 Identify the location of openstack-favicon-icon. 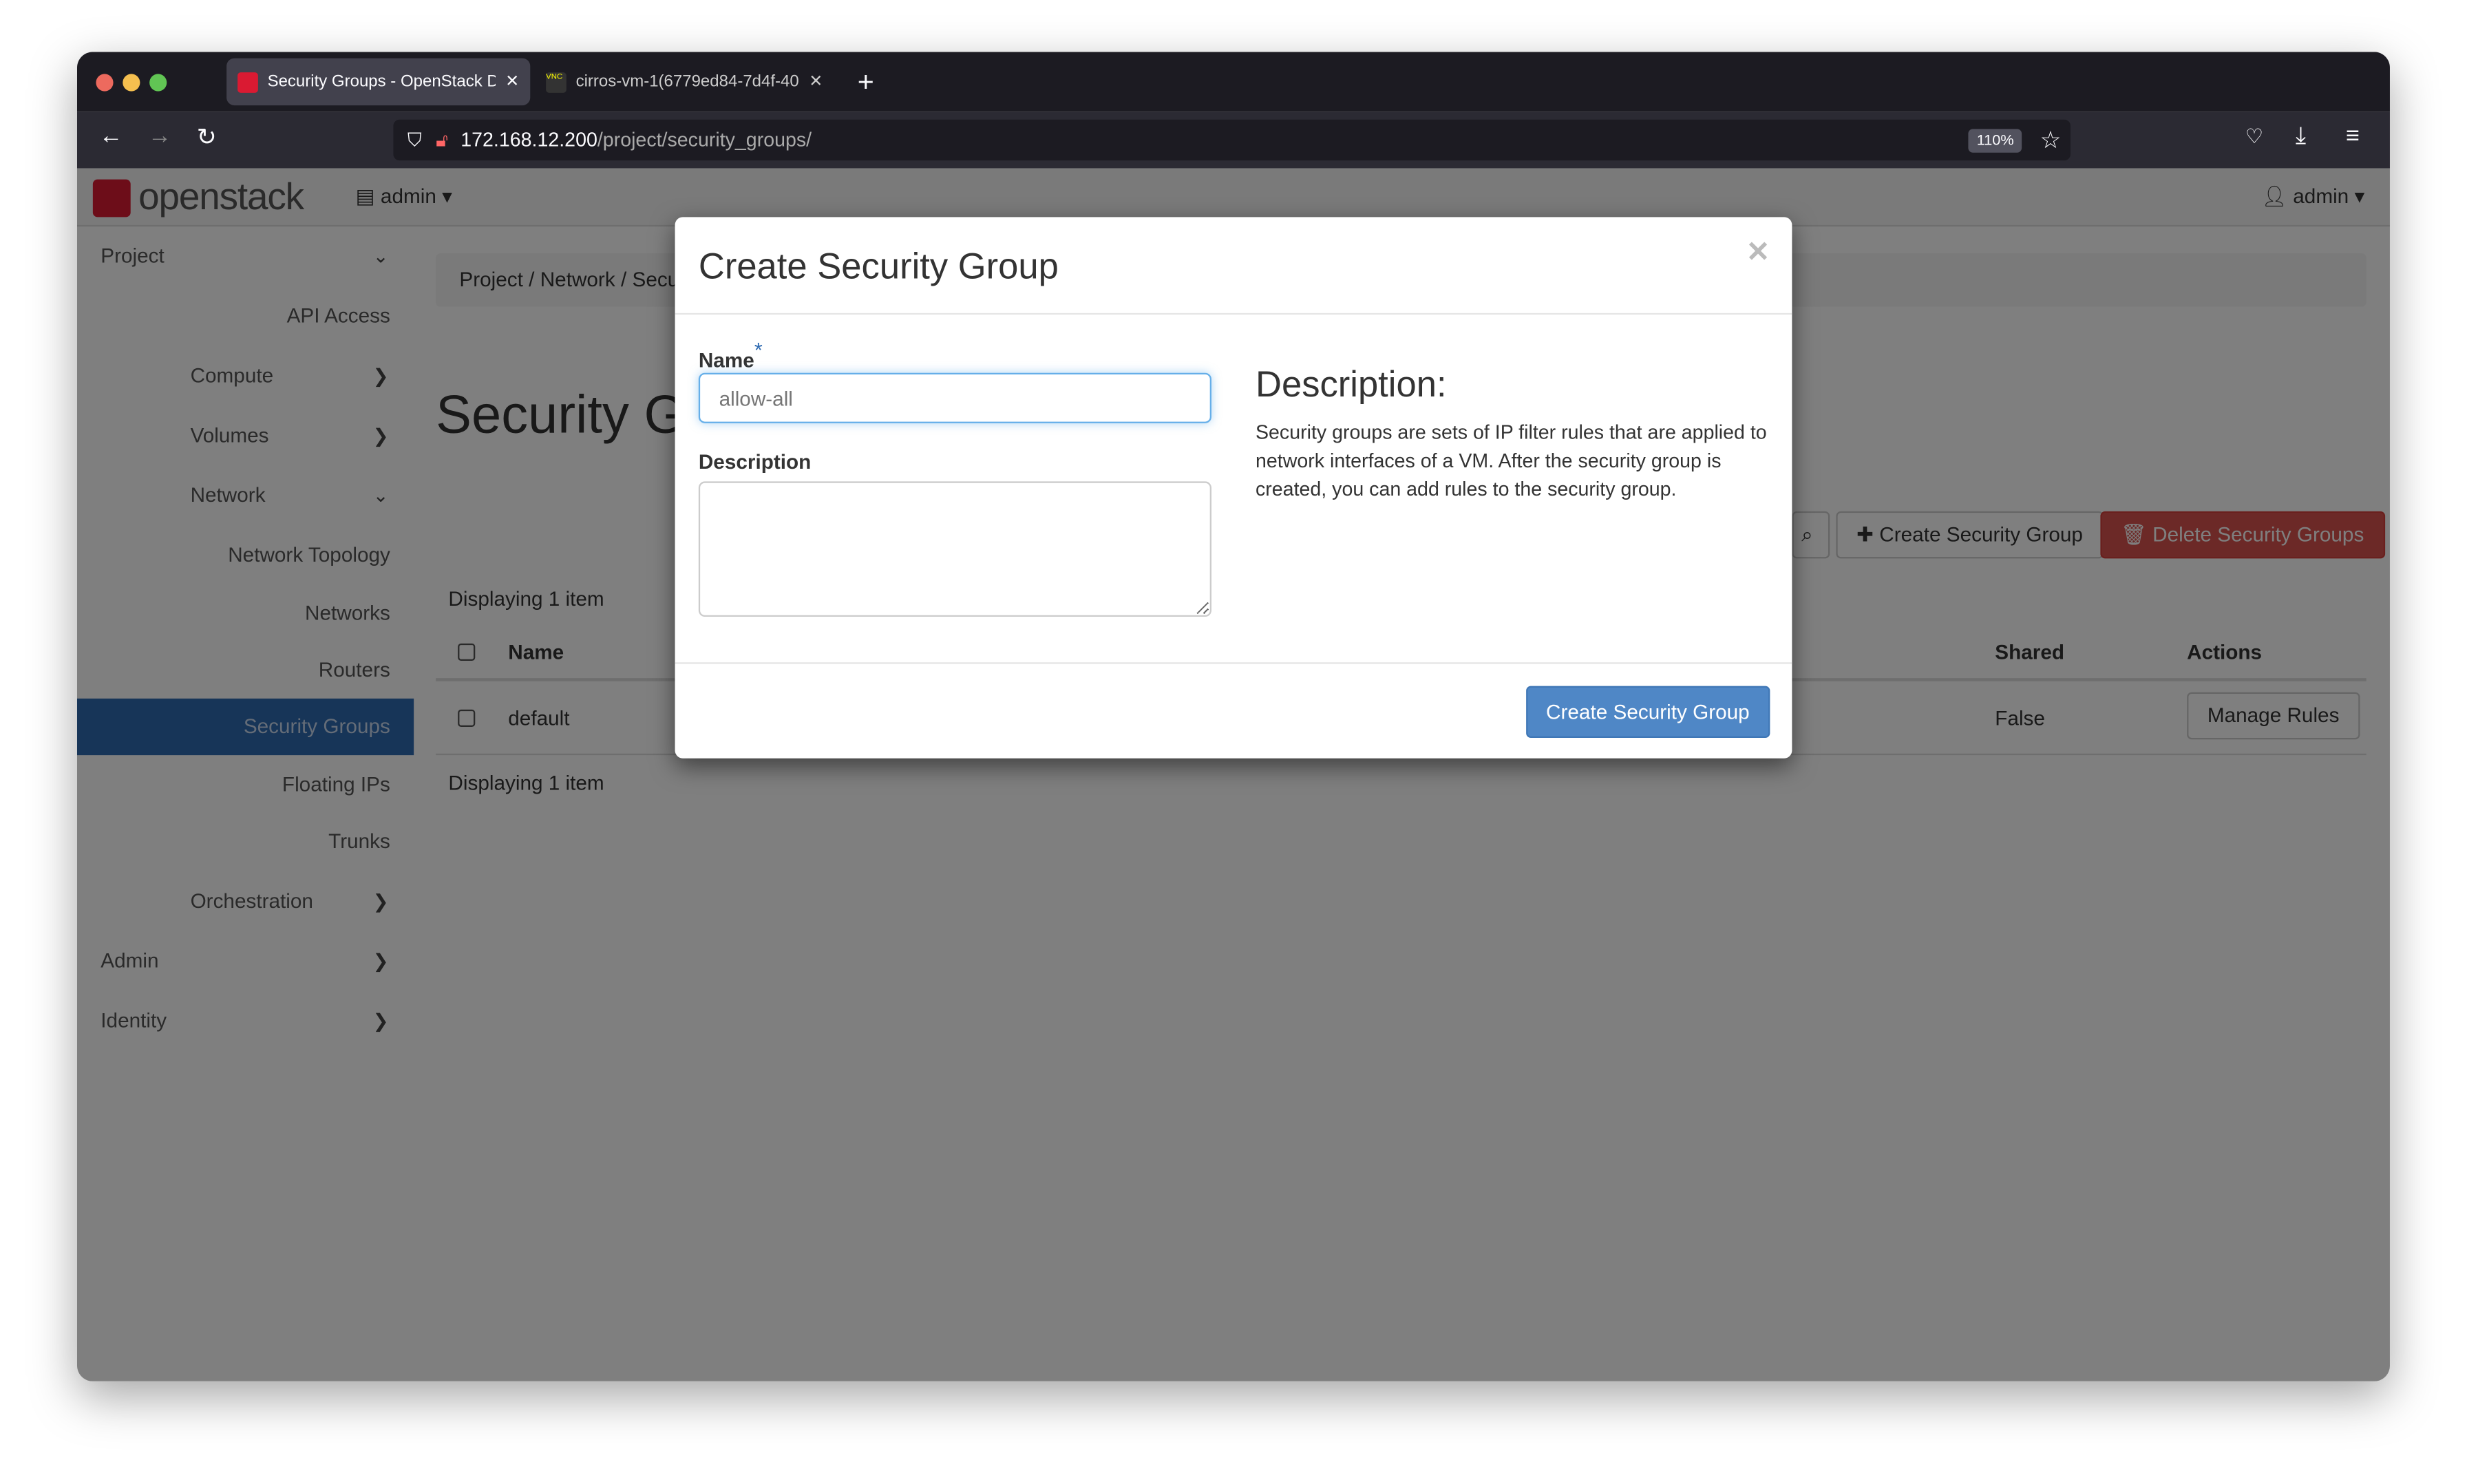
(248, 81).